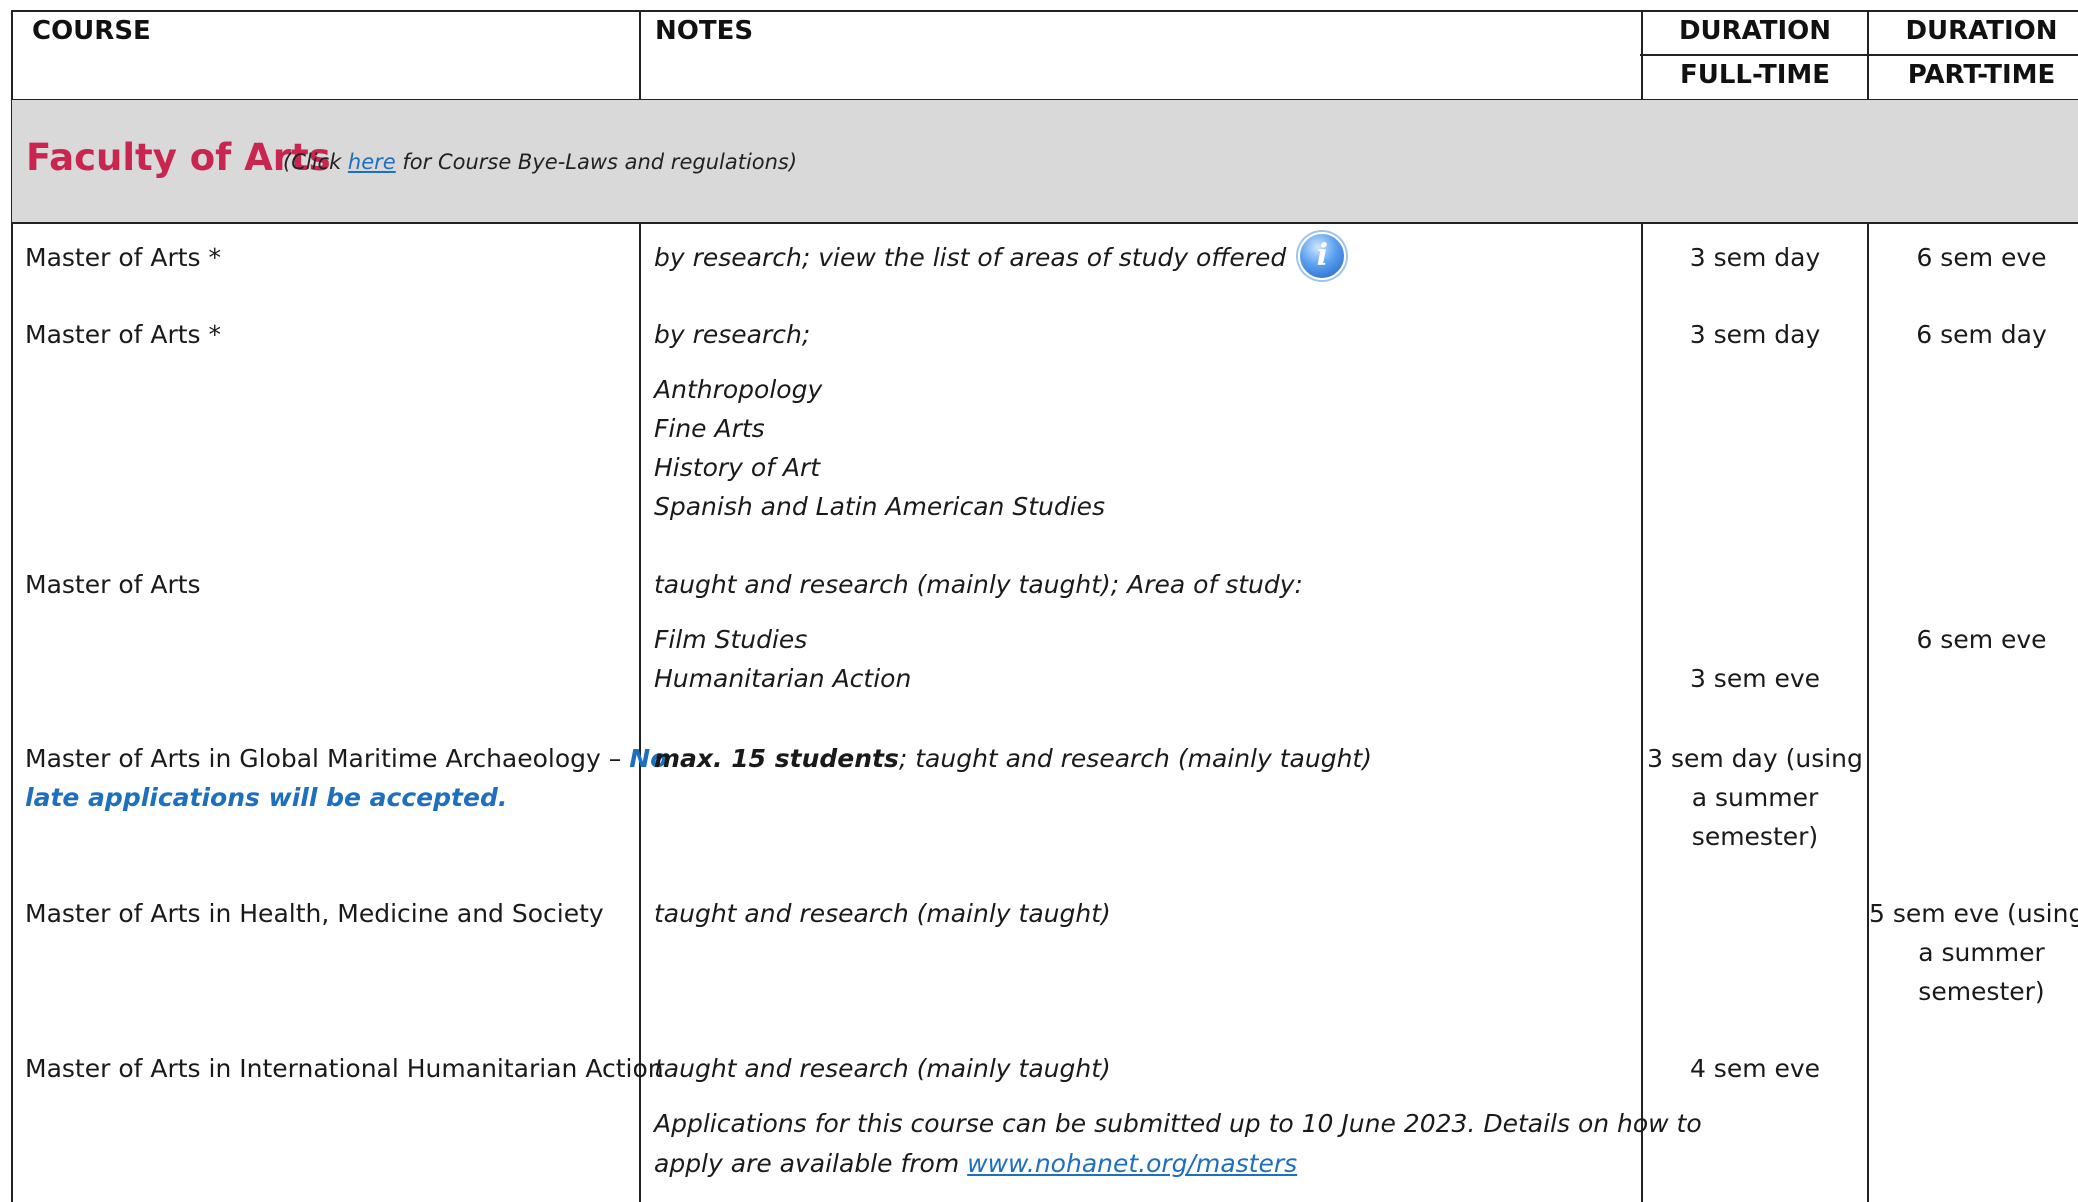  Describe the element at coordinates (1755, 75) in the screenshot. I see `column-header-full-time: FULL-TIME` at that location.